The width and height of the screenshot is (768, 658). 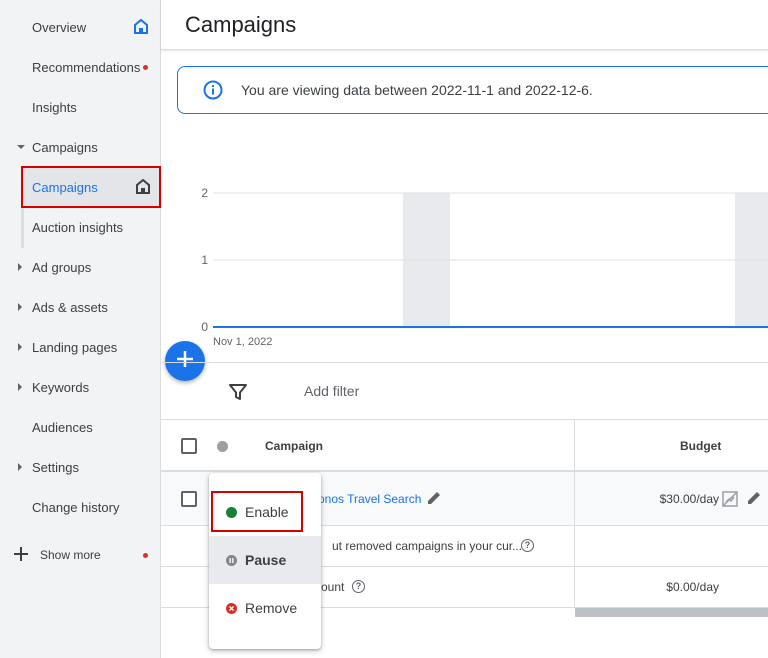 What do you see at coordinates (689, 499) in the screenshot?
I see `budget-value: $30.00/day` at bounding box center [689, 499].